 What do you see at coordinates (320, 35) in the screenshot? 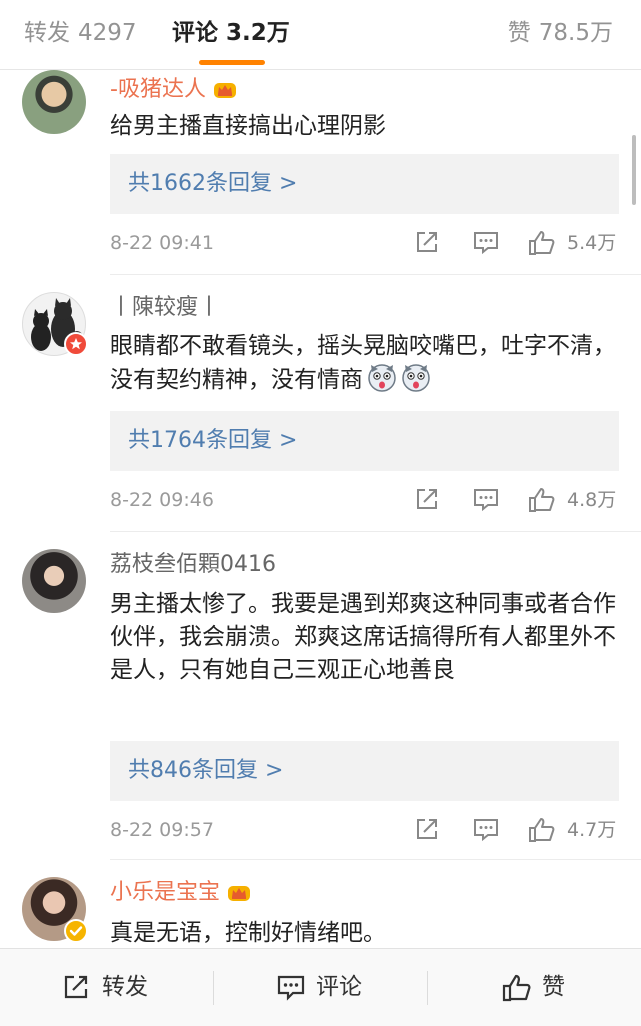
I see `comment-tabs: 转发 4297 评论 3.2万 赞 78.5万` at bounding box center [320, 35].